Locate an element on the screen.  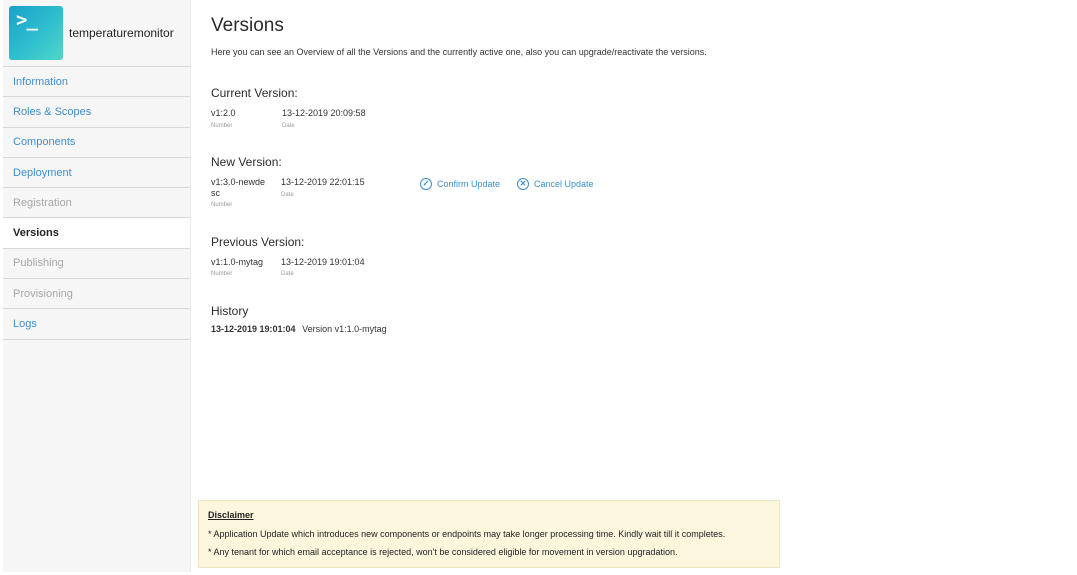
sidebar-item-logs: Logs is located at coordinates (96, 324).